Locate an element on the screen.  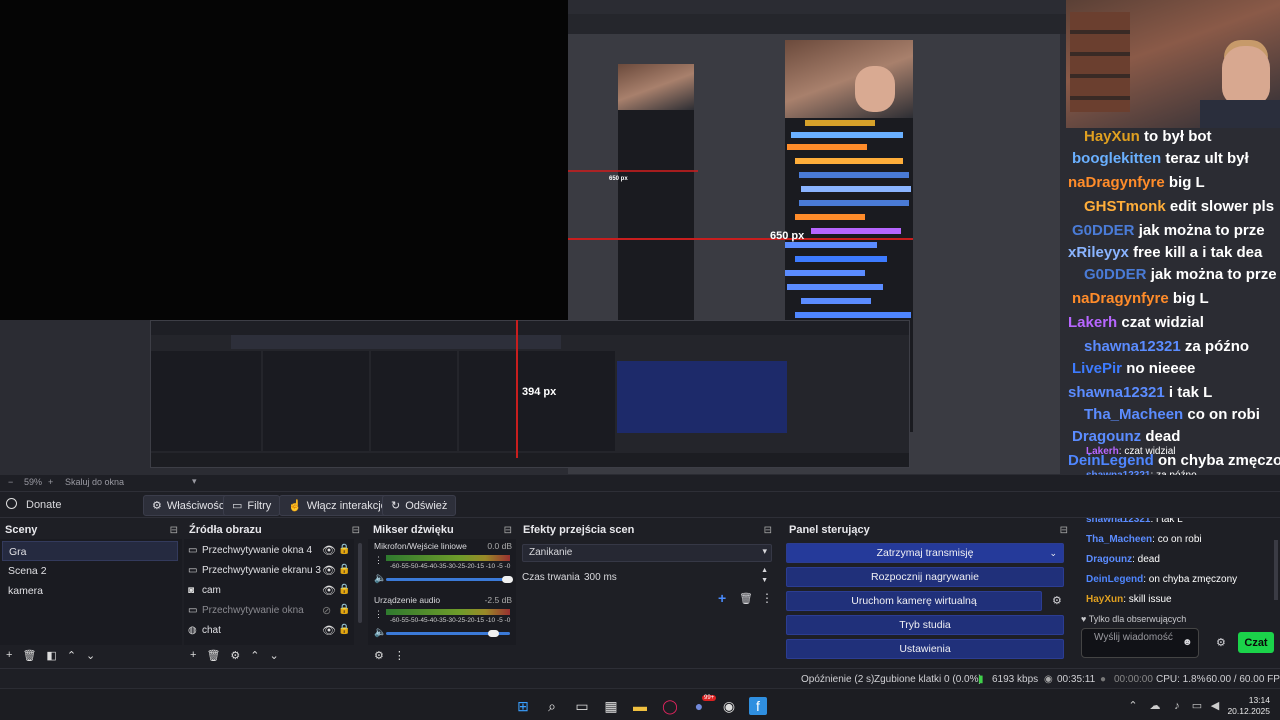
clock-time: 13:14 is located at coordinates (1249, 700).